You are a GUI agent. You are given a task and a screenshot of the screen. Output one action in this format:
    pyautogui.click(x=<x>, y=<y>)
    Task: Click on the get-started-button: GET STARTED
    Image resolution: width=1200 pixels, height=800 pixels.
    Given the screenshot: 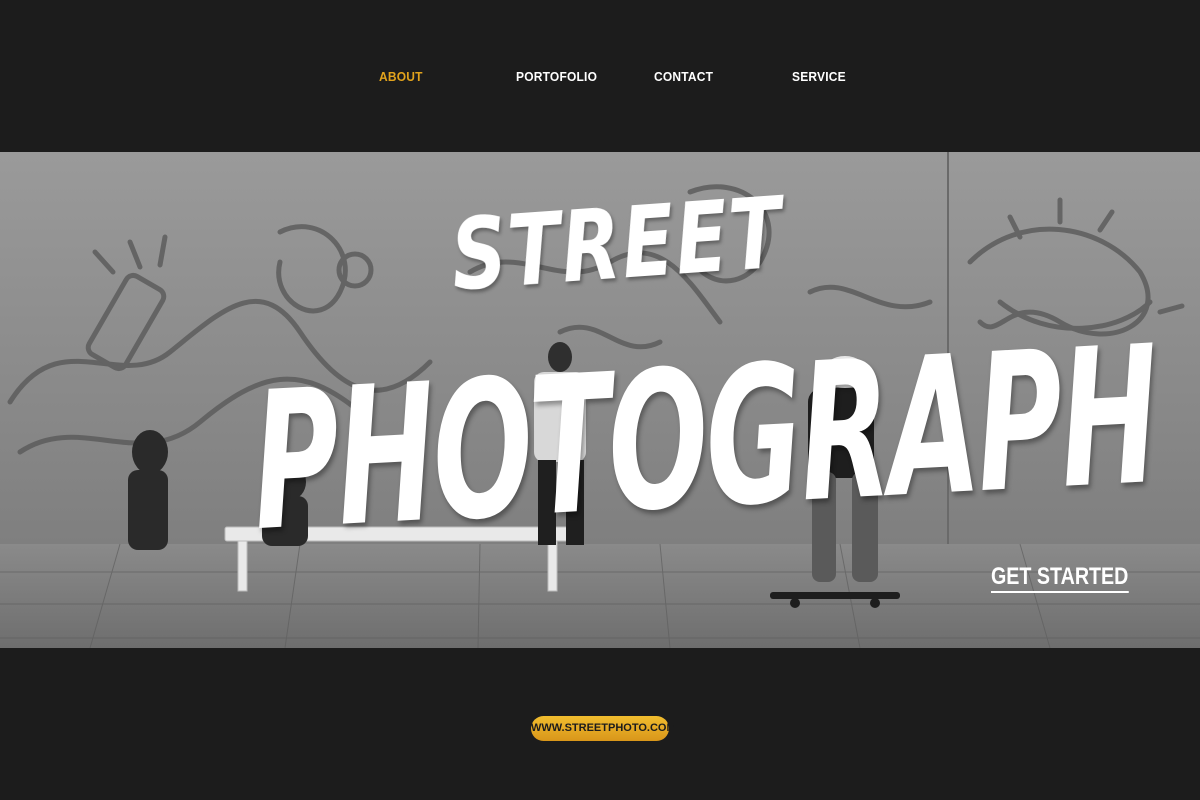 What is the action you would take?
    pyautogui.click(x=1060, y=578)
    